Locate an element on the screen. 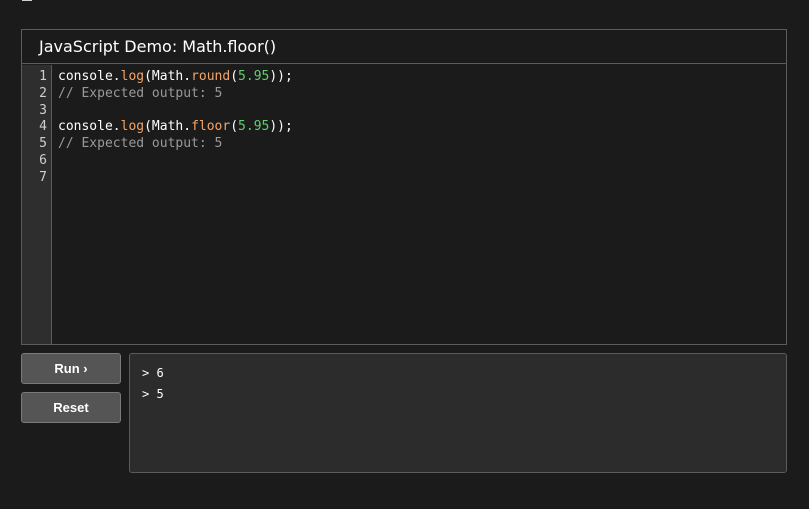  line-number: 1 is located at coordinates (43, 76).